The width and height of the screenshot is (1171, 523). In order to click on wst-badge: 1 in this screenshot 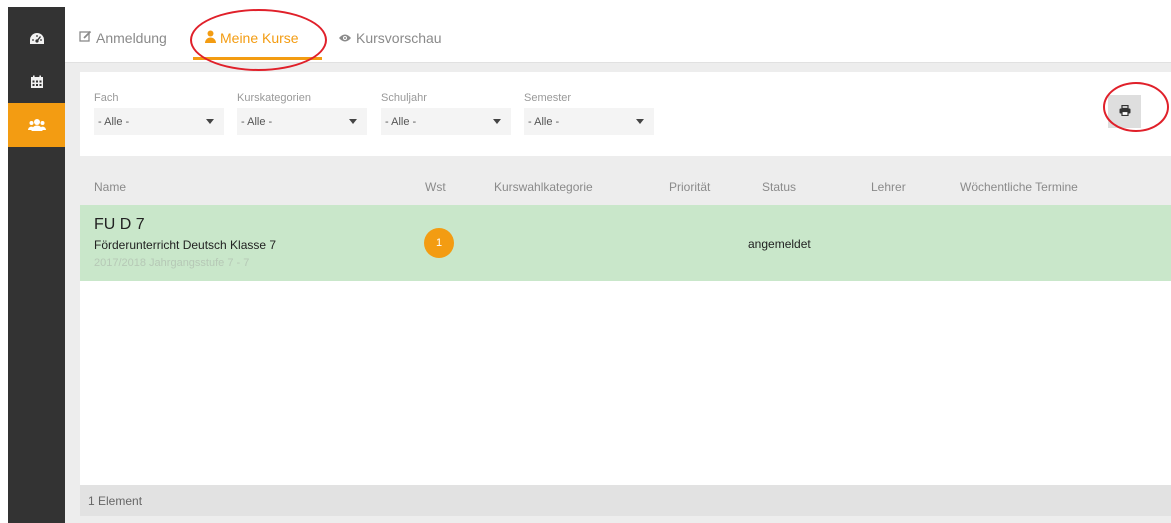, I will do `click(439, 243)`.